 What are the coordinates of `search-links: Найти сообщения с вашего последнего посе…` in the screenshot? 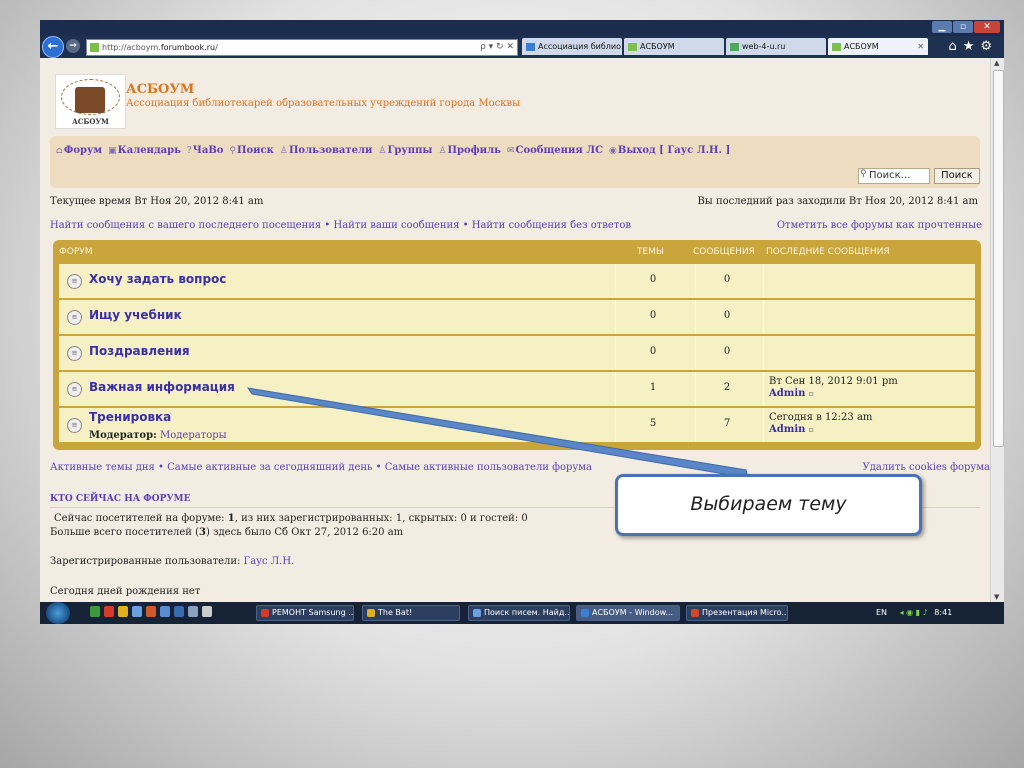 It's located at (340, 225).